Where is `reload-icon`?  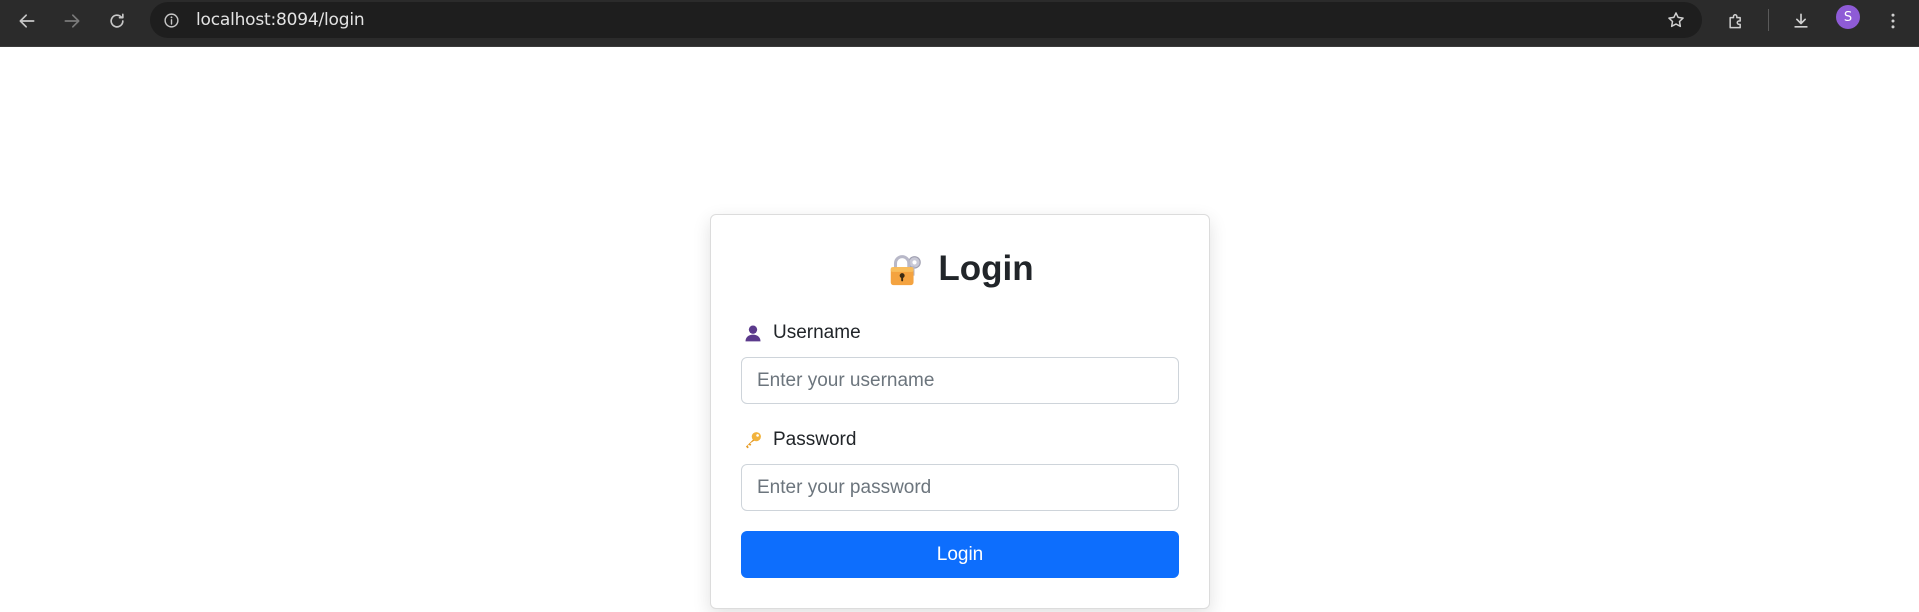
reload-icon is located at coordinates (117, 20).